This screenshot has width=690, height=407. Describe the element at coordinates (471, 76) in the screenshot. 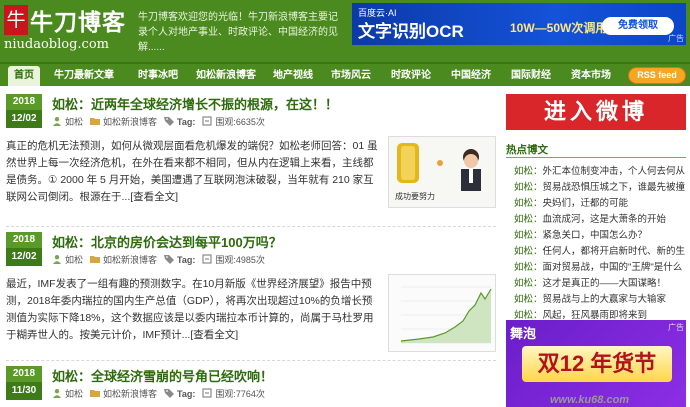

I see `nav-china-economy: 中国经济` at that location.